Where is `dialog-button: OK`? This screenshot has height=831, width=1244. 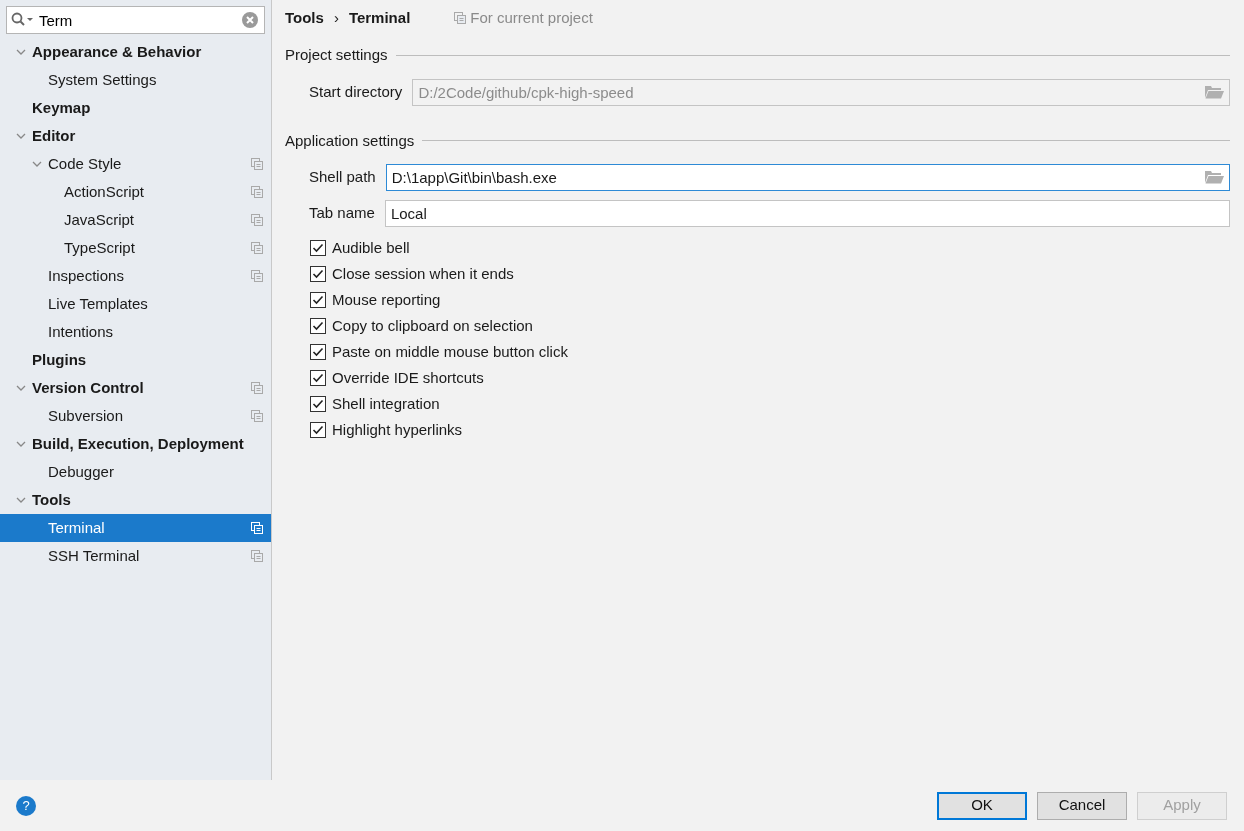
dialog-button: OK is located at coordinates (982, 805).